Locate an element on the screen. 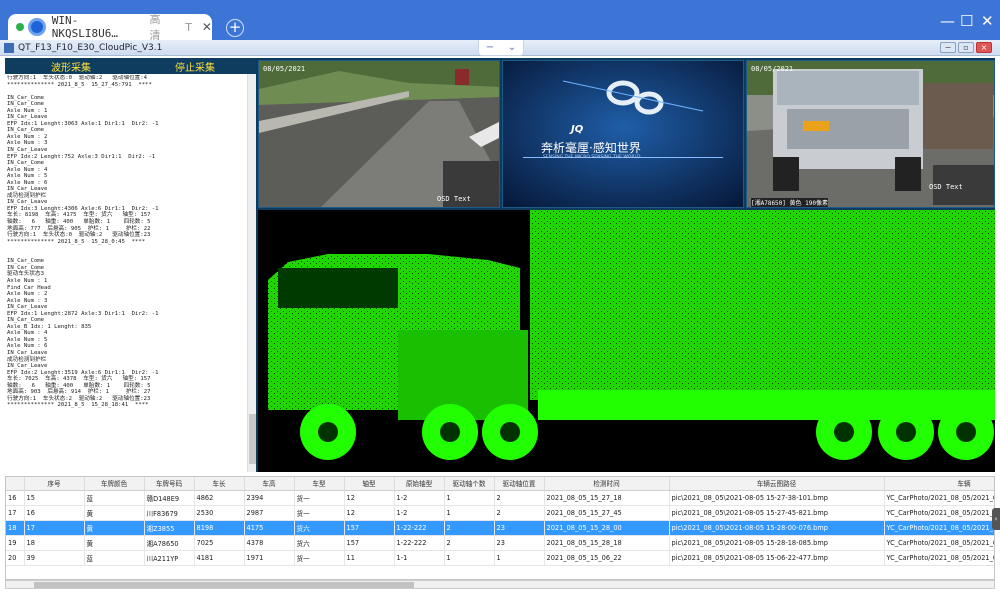 The image size is (1000, 600). session-tab-marker: T is located at coordinates (188, 27).